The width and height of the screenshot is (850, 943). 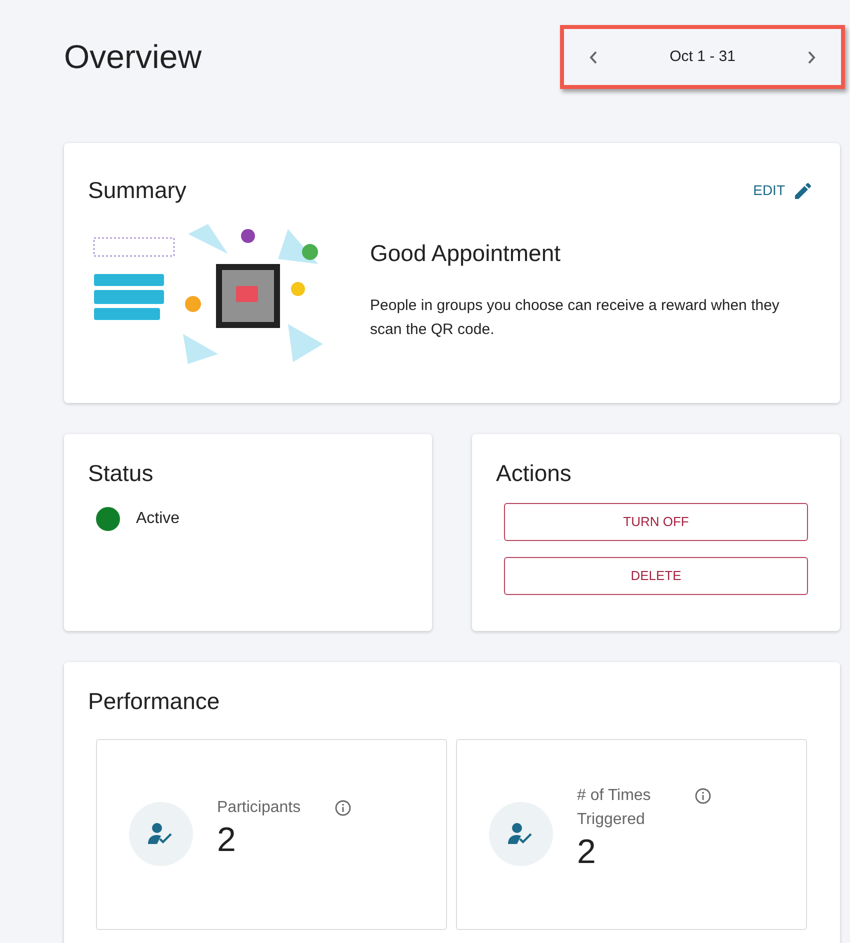 What do you see at coordinates (593, 57) in the screenshot?
I see `chevron-left-icon` at bounding box center [593, 57].